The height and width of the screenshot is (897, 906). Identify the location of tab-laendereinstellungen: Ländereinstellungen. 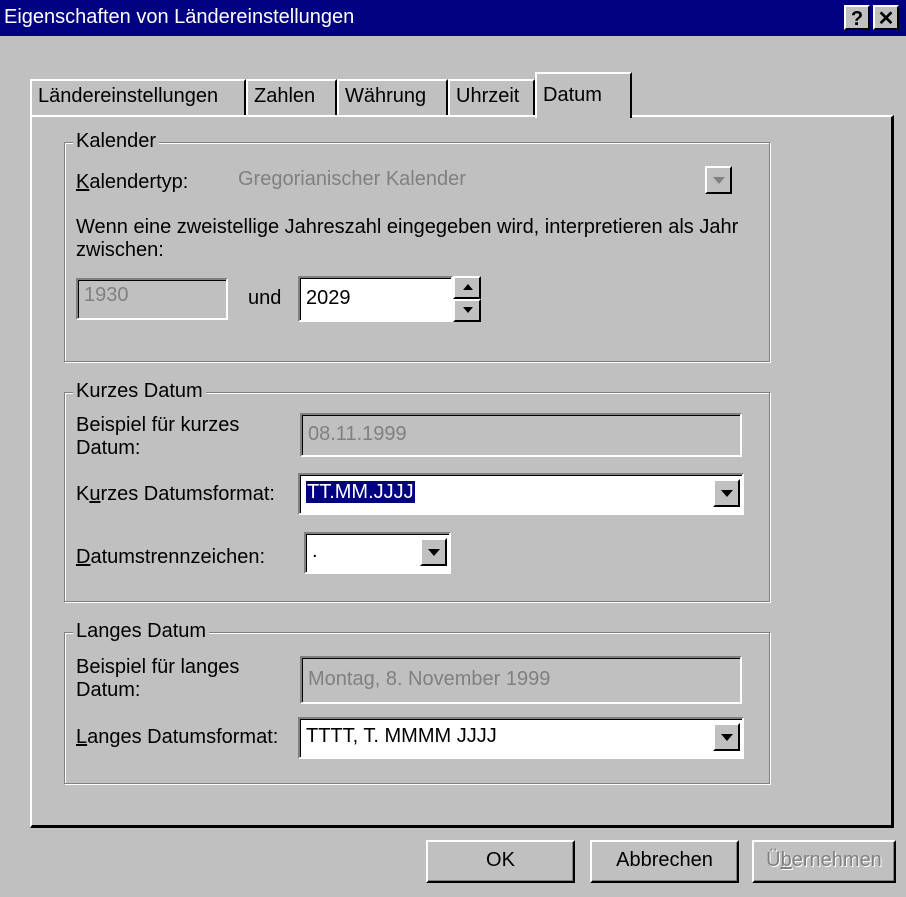
(138, 97).